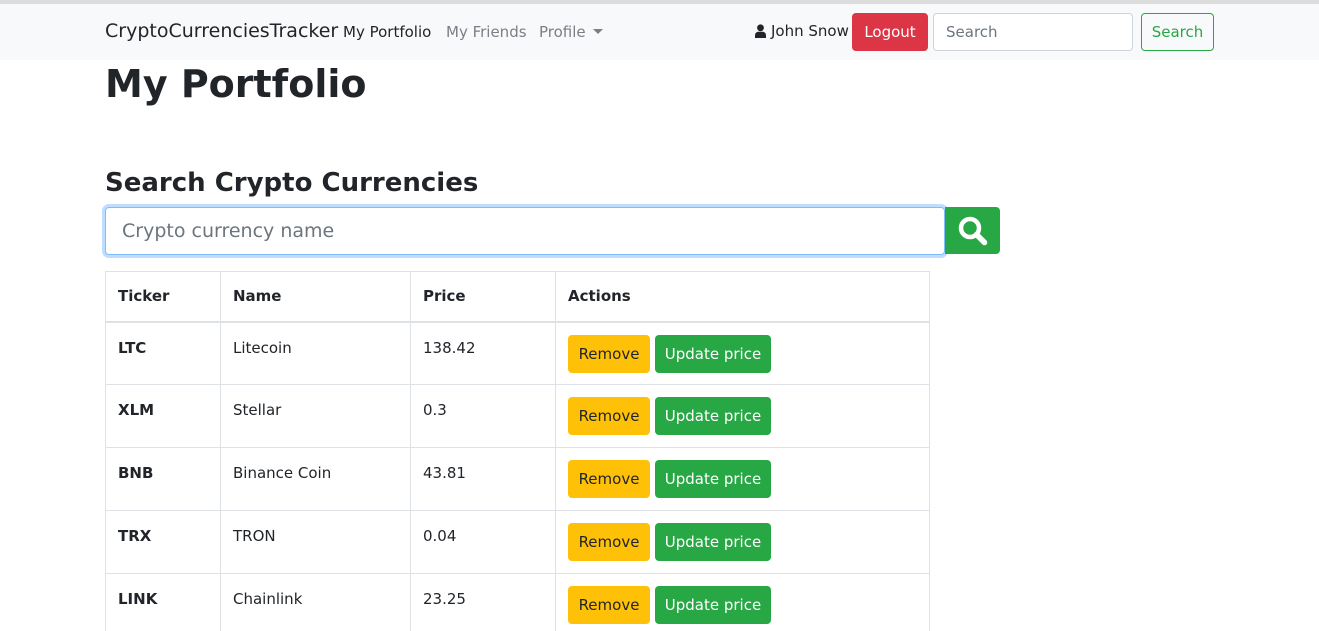 This screenshot has width=1319, height=631. Describe the element at coordinates (1177, 32) in the screenshot. I see `navbar-search-button: Search` at that location.